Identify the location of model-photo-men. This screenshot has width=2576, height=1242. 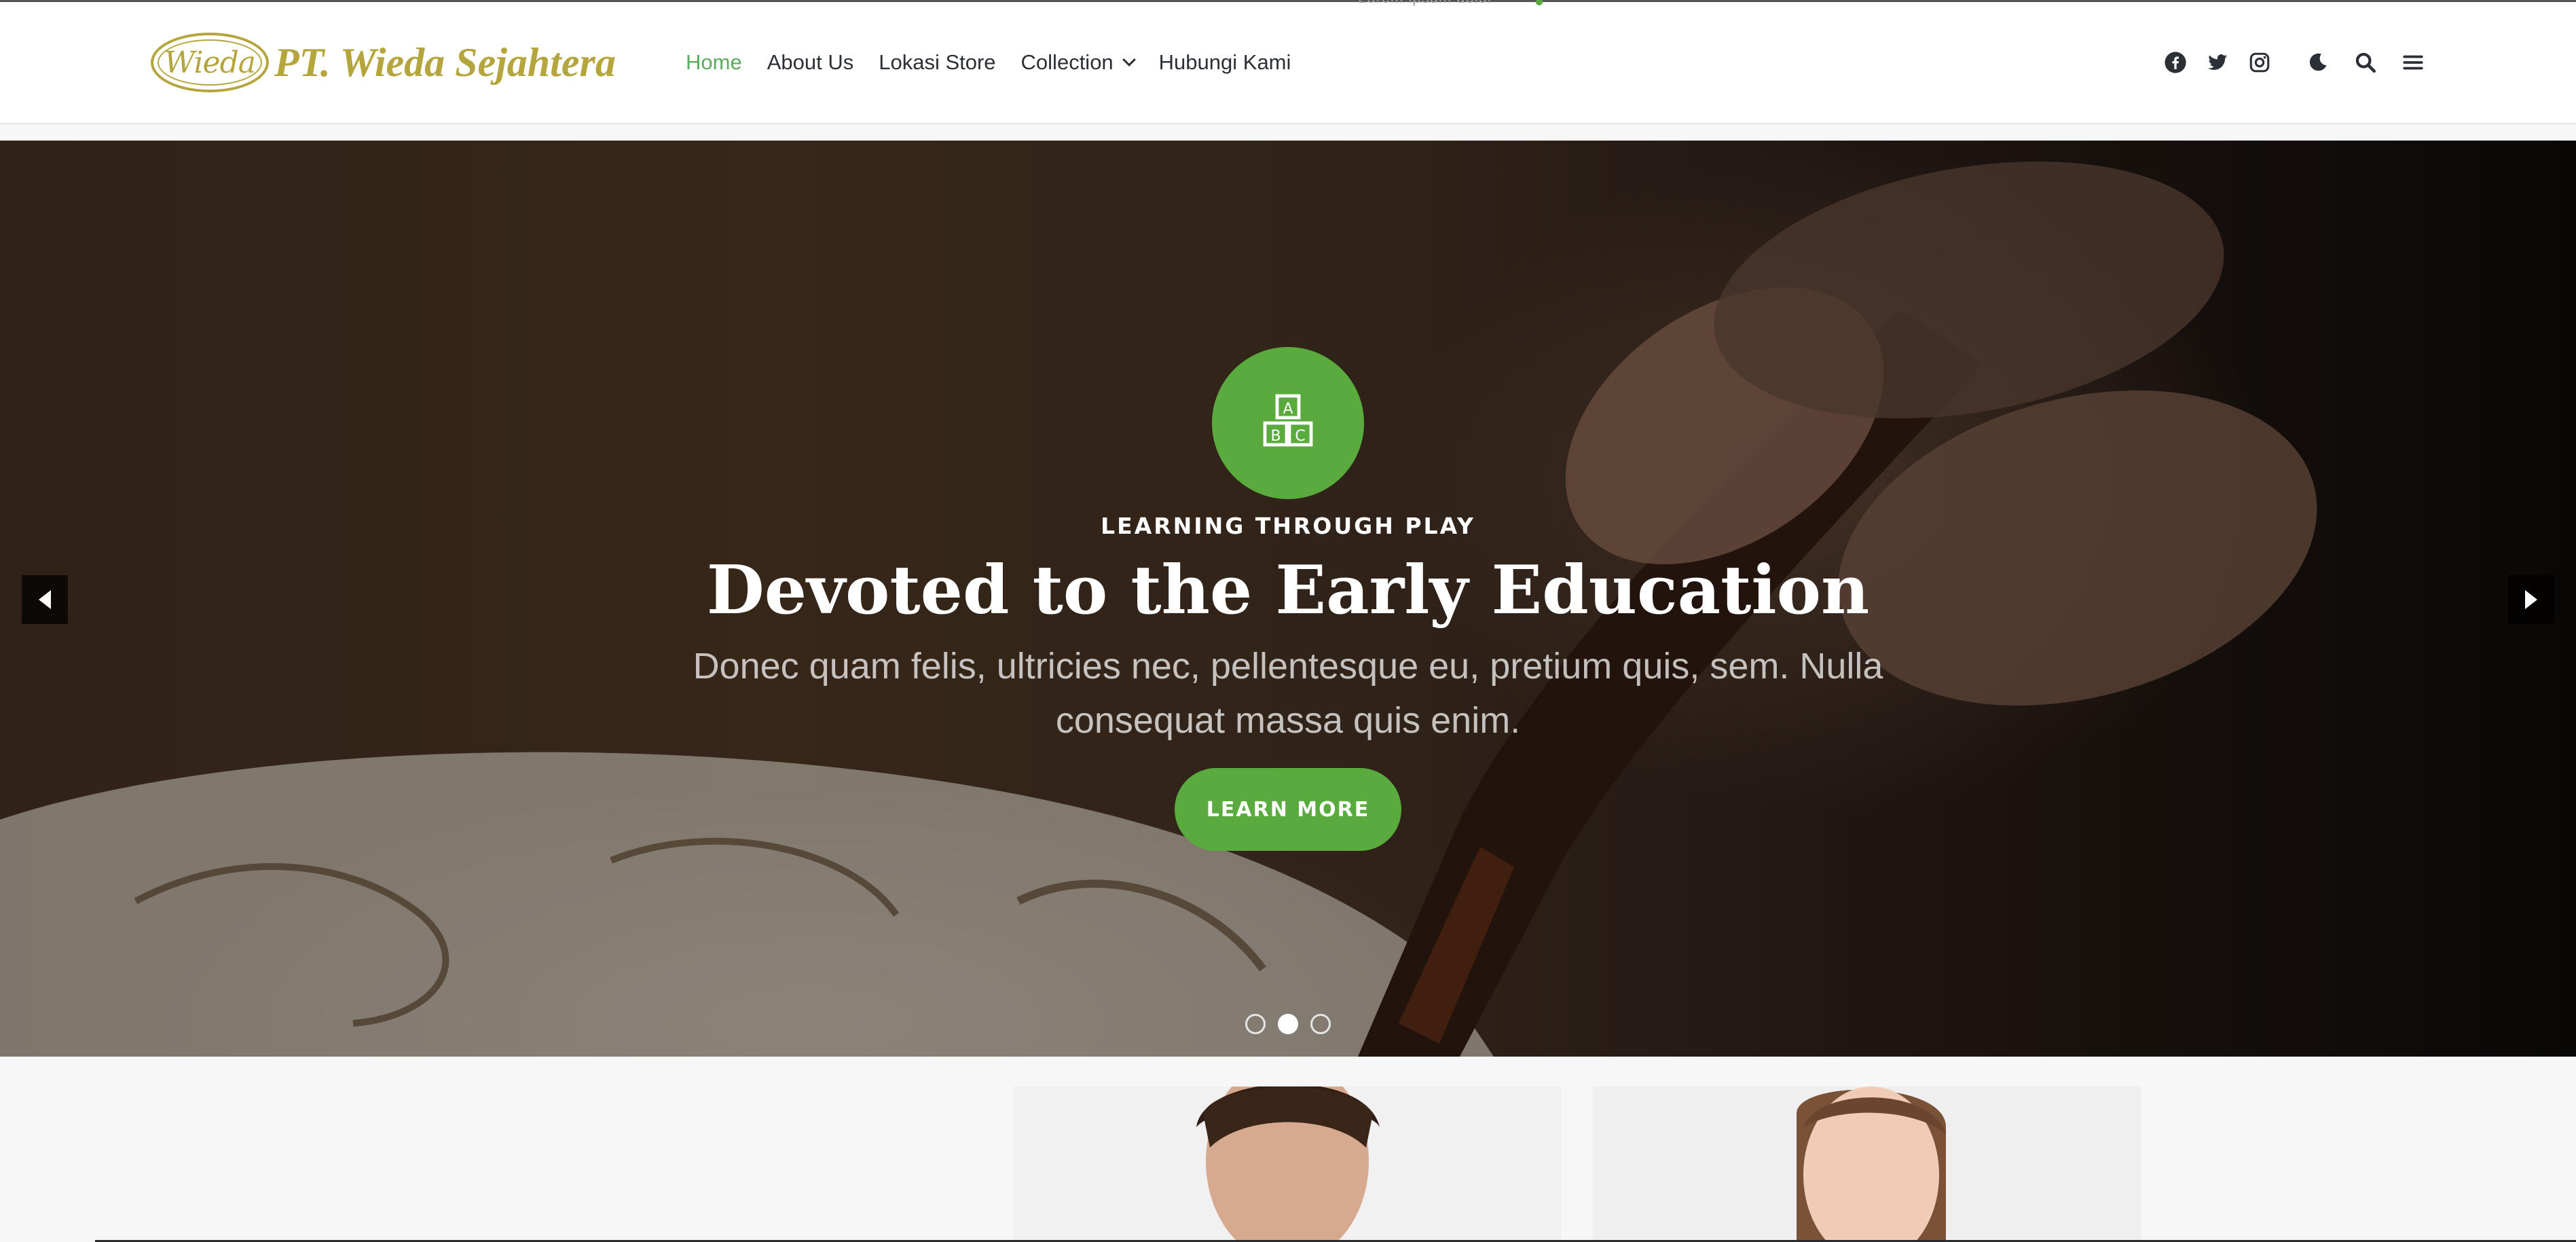
(1287, 1164).